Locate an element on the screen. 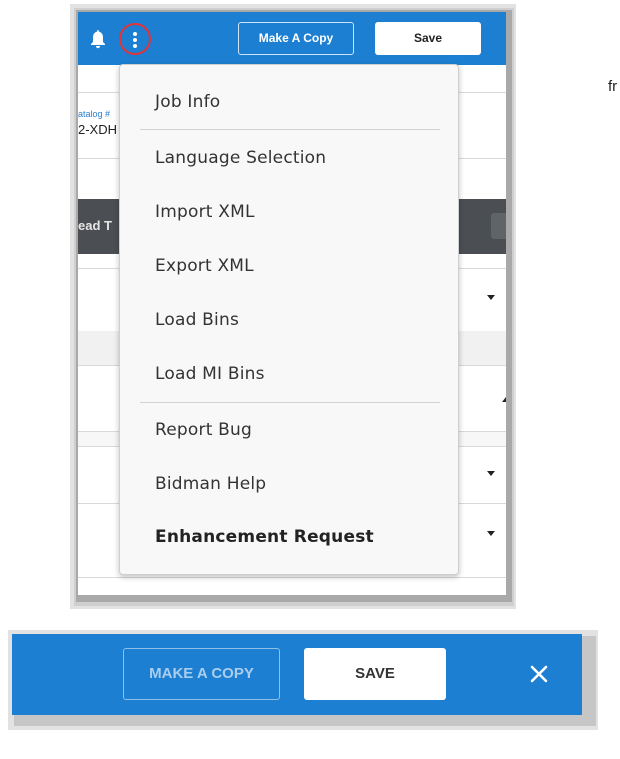 The height and width of the screenshot is (759, 620). menu-item-load-bins: Load Bins is located at coordinates (197, 320).